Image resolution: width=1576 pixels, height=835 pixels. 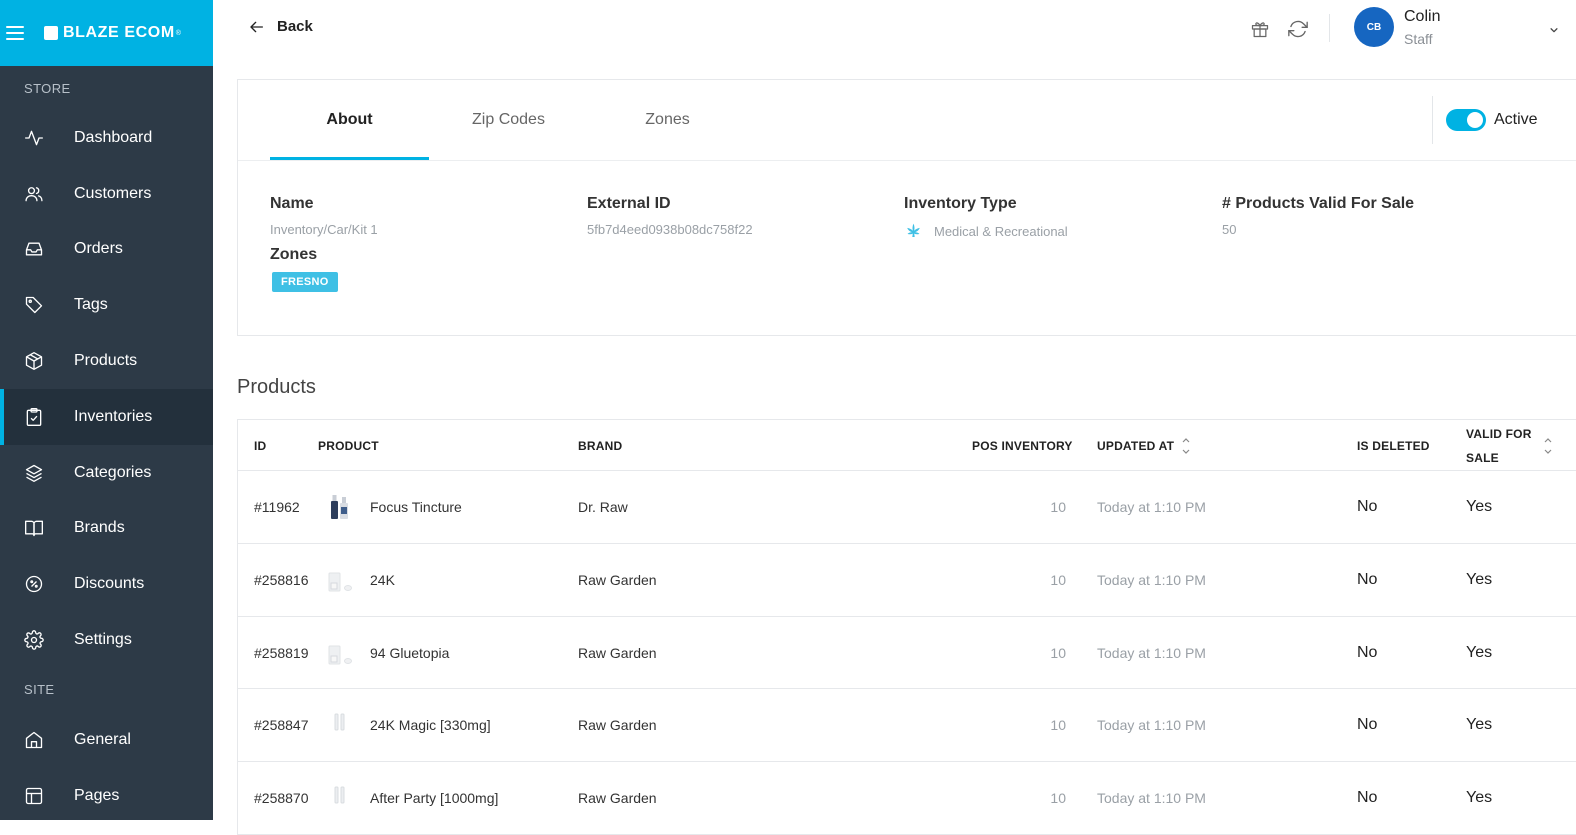 What do you see at coordinates (1298, 29) in the screenshot?
I see `refresh-icon` at bounding box center [1298, 29].